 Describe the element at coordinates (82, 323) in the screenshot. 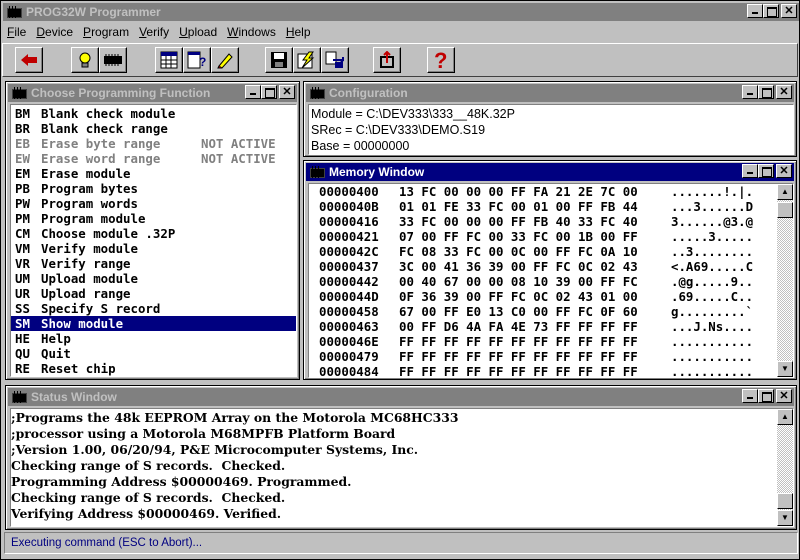

I see `function-label: Show module` at that location.